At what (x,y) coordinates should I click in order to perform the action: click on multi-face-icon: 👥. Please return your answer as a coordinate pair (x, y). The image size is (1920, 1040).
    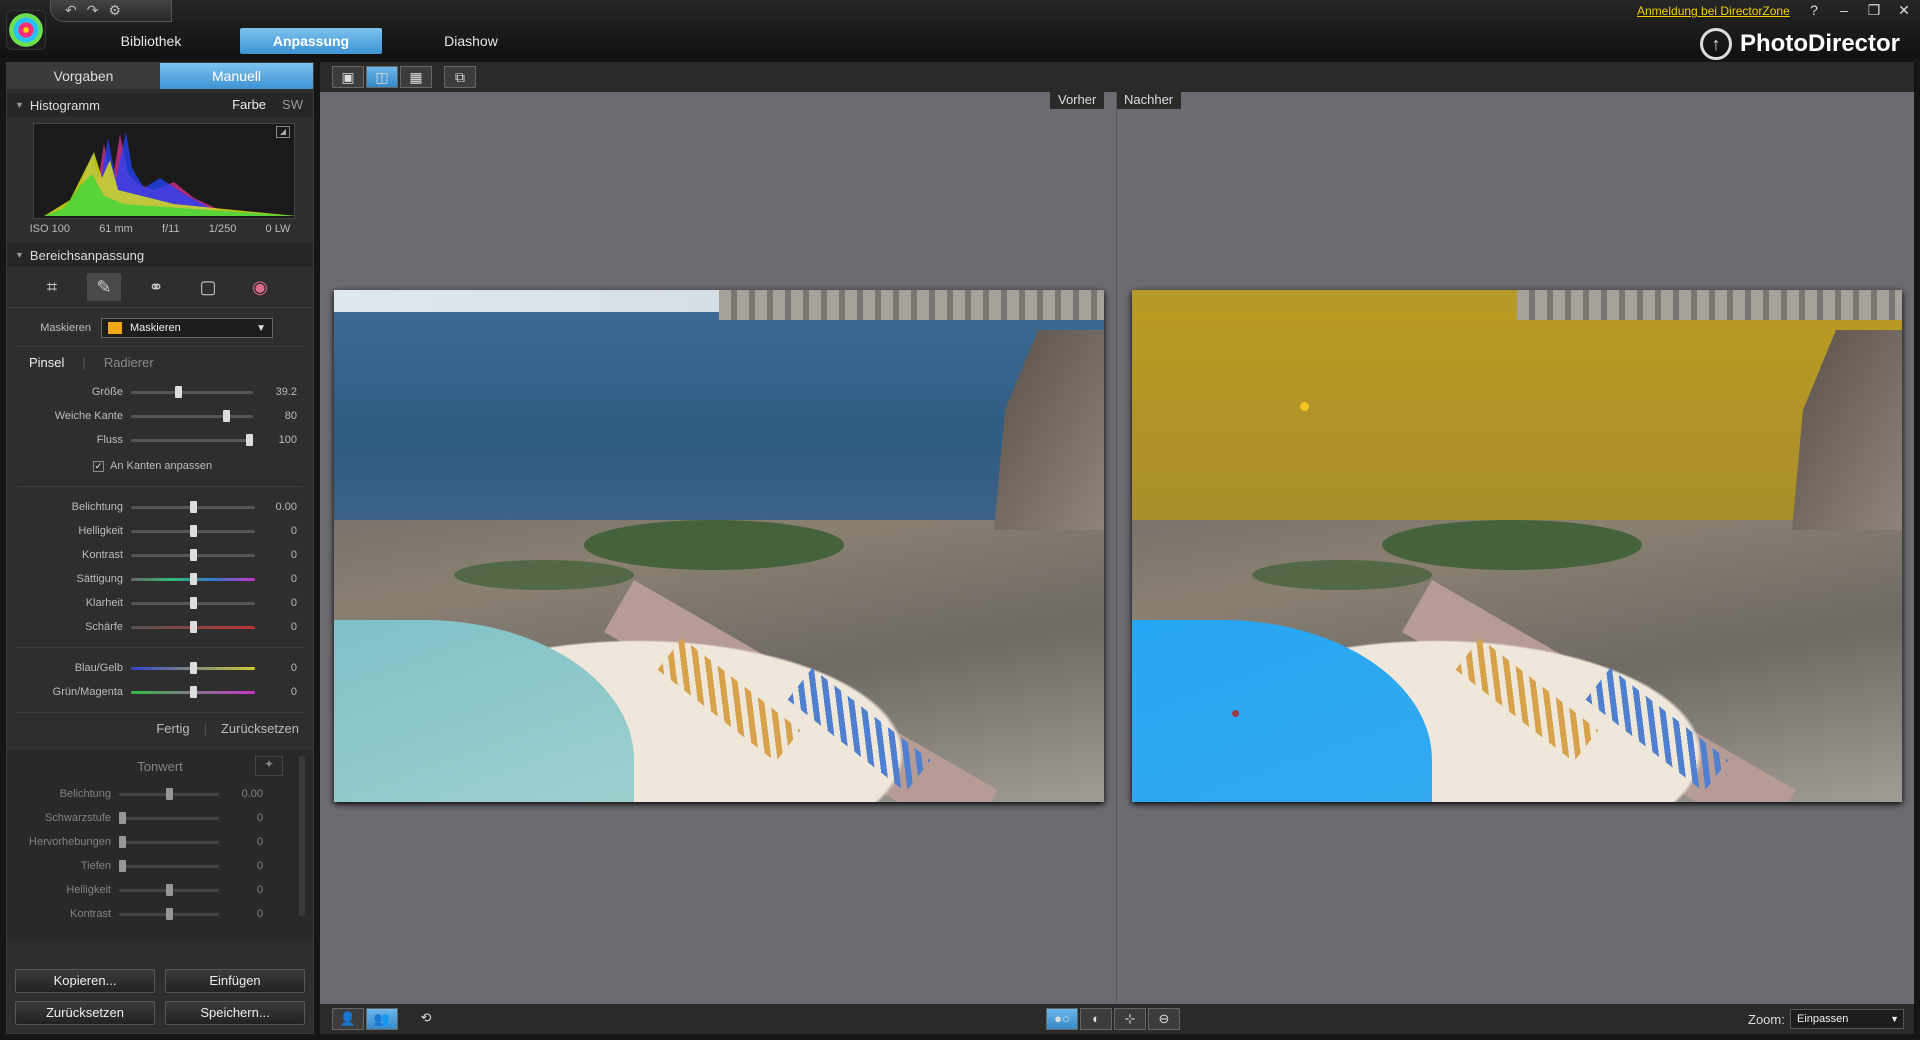
    Looking at the image, I should click on (382, 1019).